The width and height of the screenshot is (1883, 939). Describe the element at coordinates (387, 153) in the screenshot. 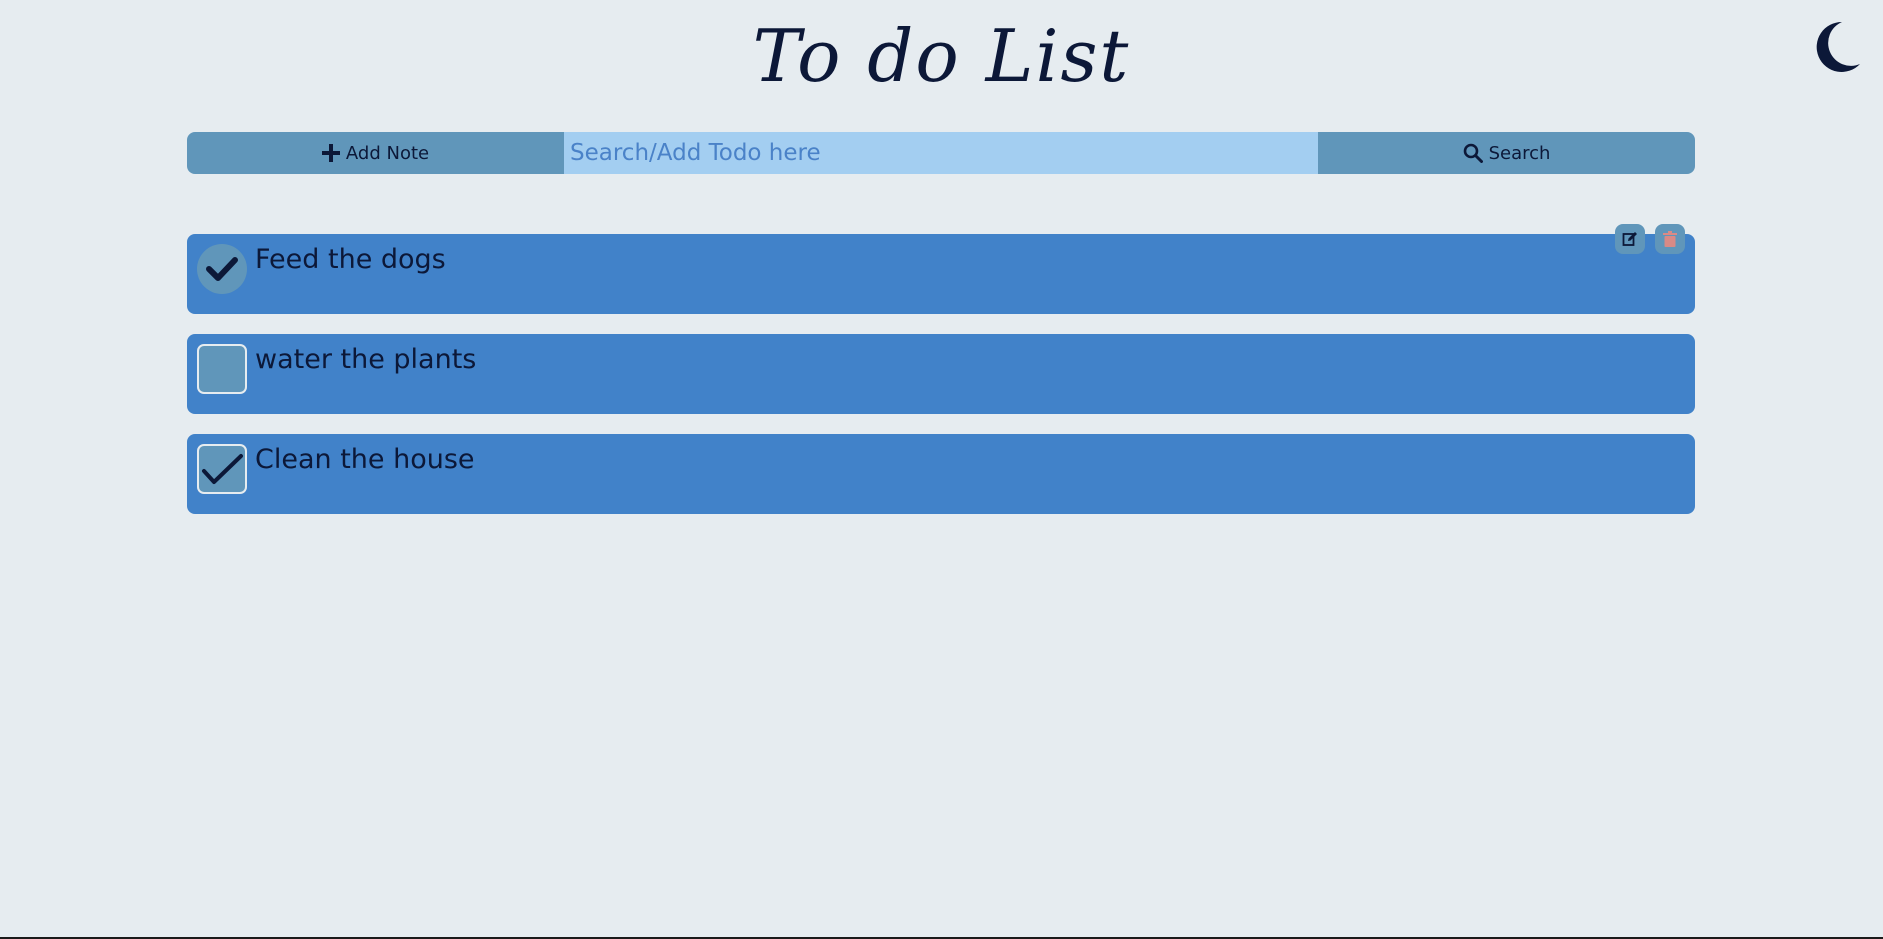

I see `add-note-label: Add Note` at that location.